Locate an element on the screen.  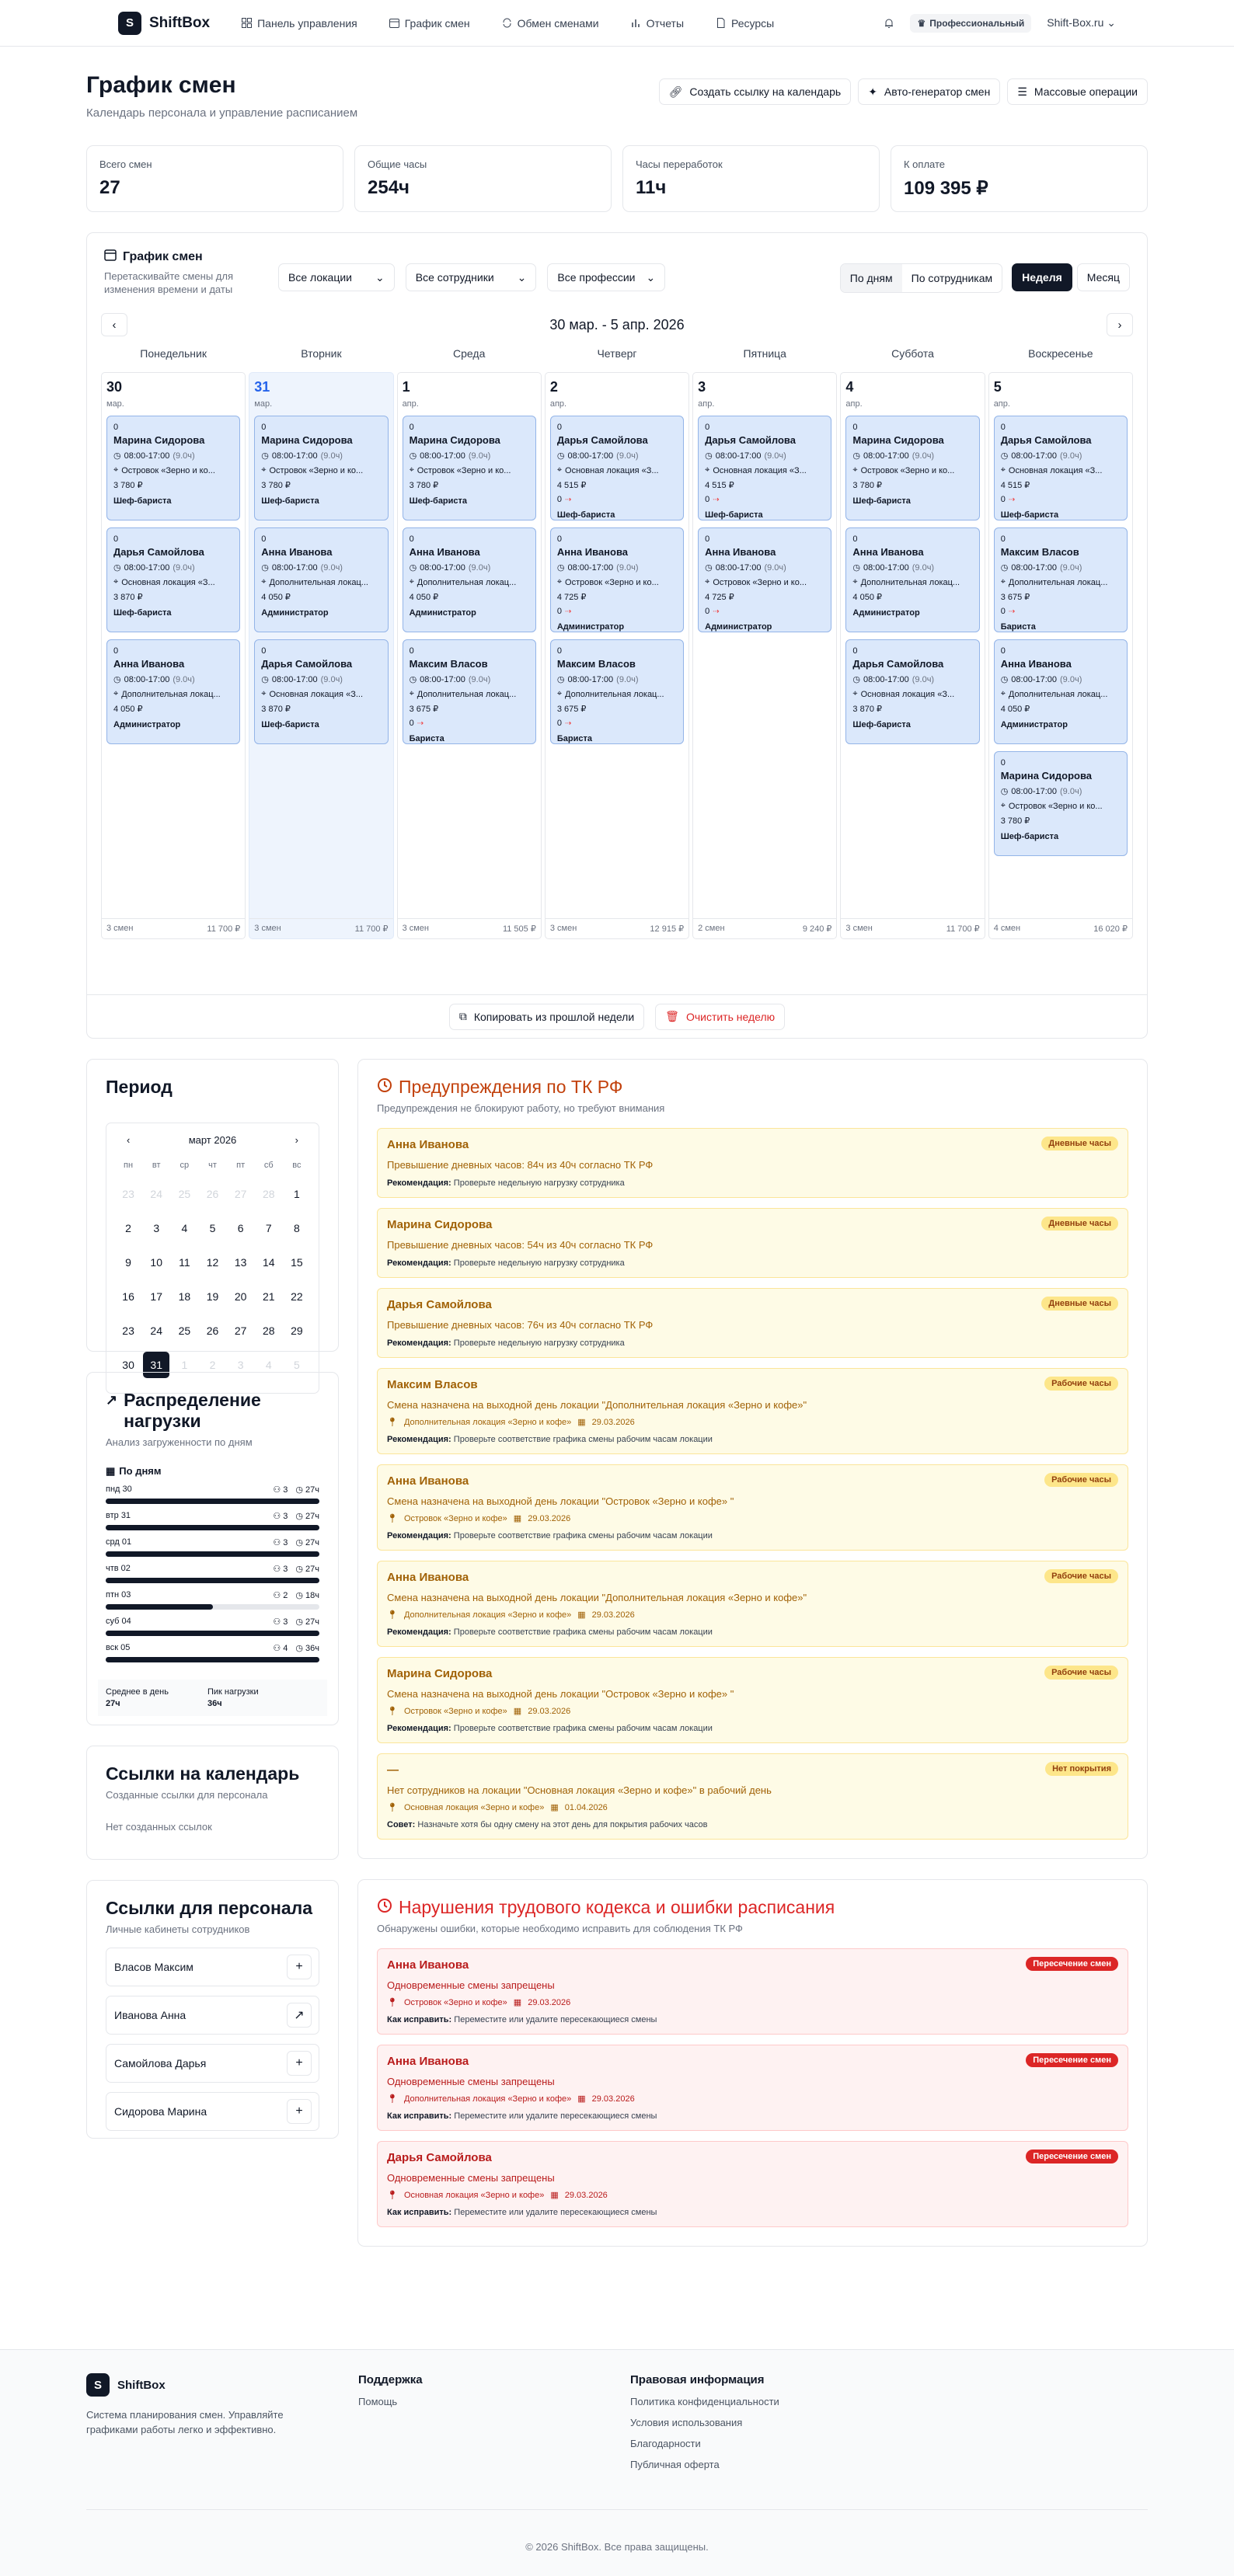
calendar-day: 19 is located at coordinates (212, 1296).